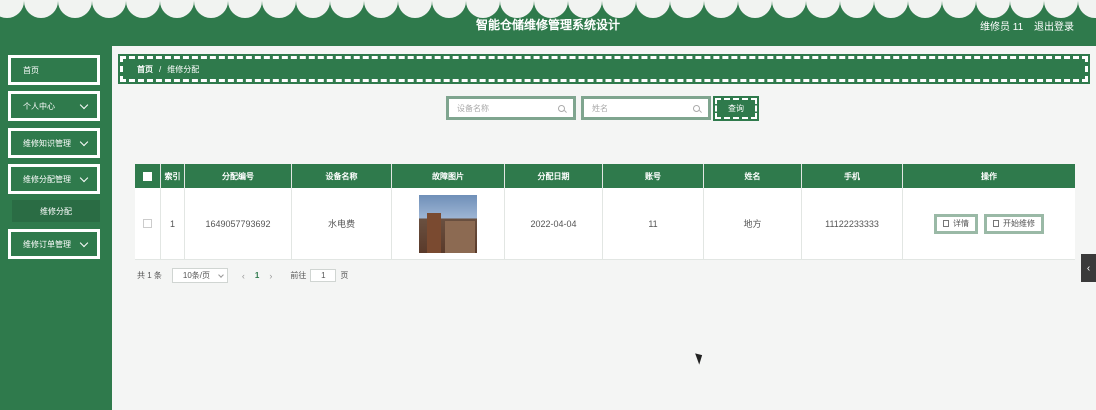  I want to click on sidebar-item-label: 个人中心, so click(39, 106).